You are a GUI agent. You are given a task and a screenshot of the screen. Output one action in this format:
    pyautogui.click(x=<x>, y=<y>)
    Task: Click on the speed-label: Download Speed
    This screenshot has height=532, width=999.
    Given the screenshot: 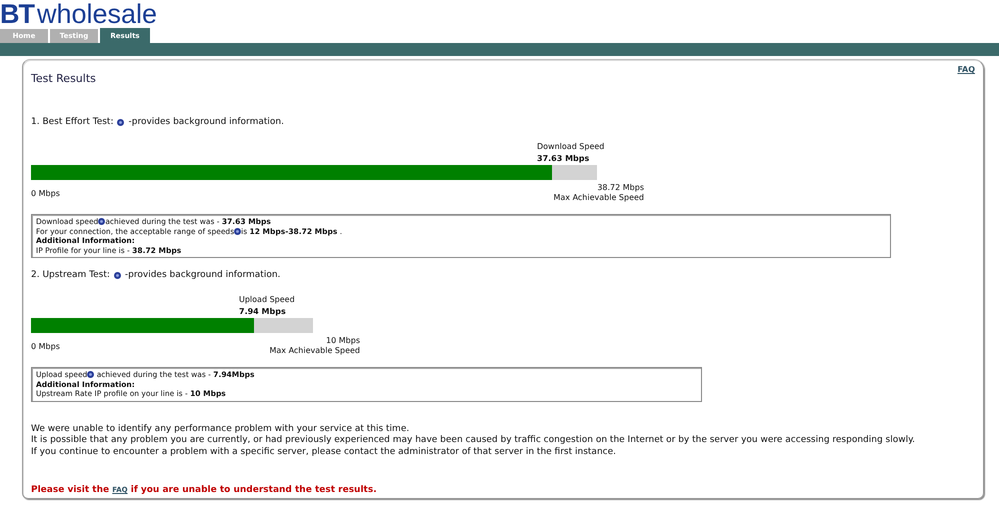 What is the action you would take?
    pyautogui.click(x=570, y=146)
    